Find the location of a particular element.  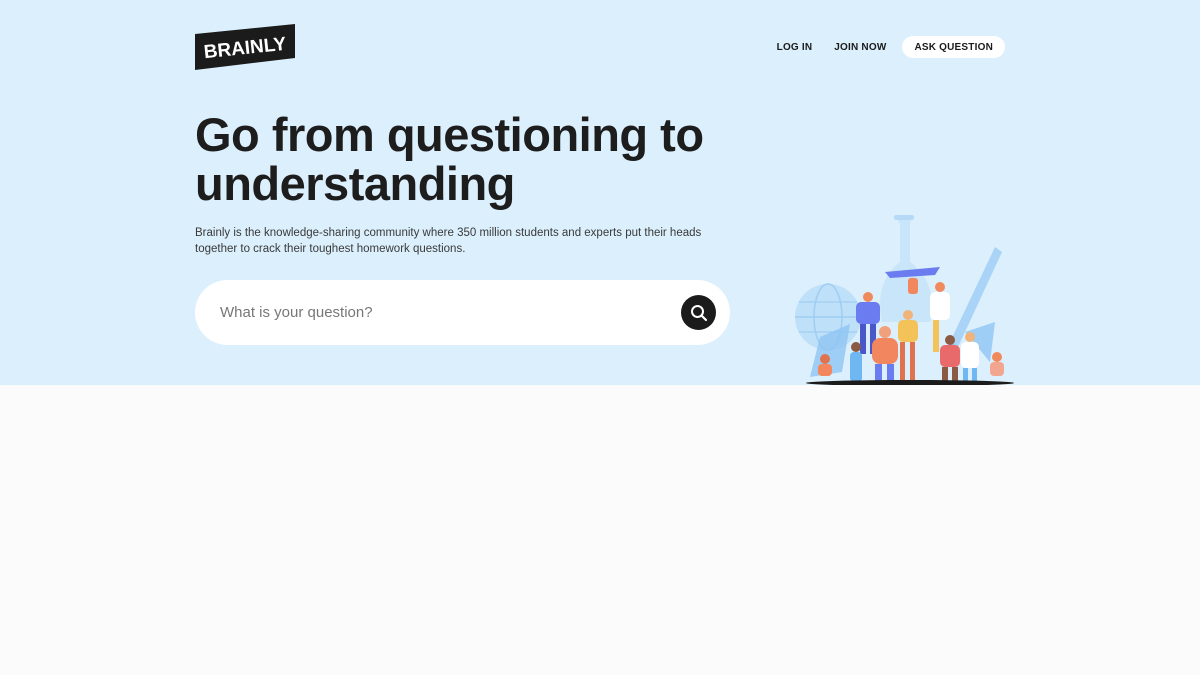

illustration-art is located at coordinates (904, 300).